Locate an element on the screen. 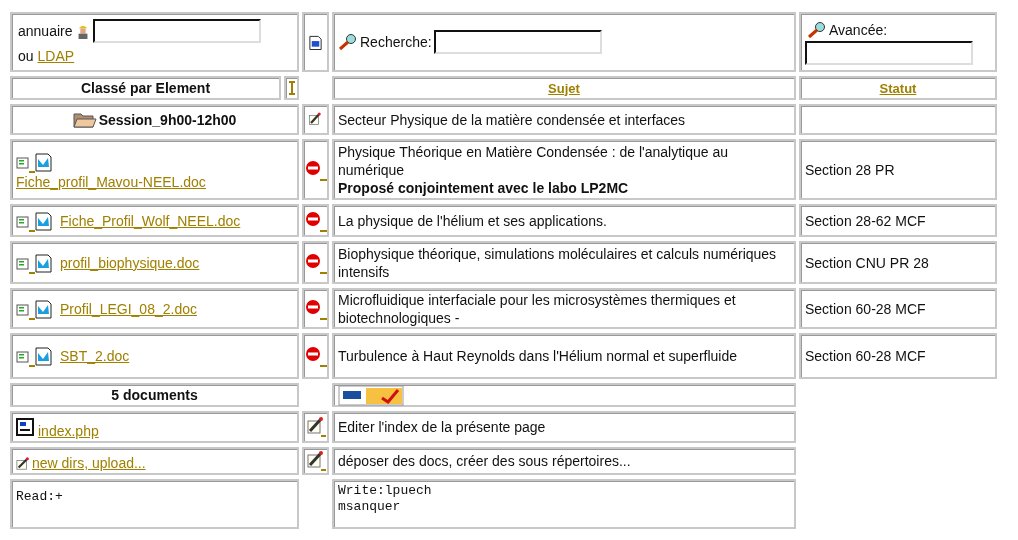 The width and height of the screenshot is (1018, 540). avancee-field is located at coordinates (889, 53).